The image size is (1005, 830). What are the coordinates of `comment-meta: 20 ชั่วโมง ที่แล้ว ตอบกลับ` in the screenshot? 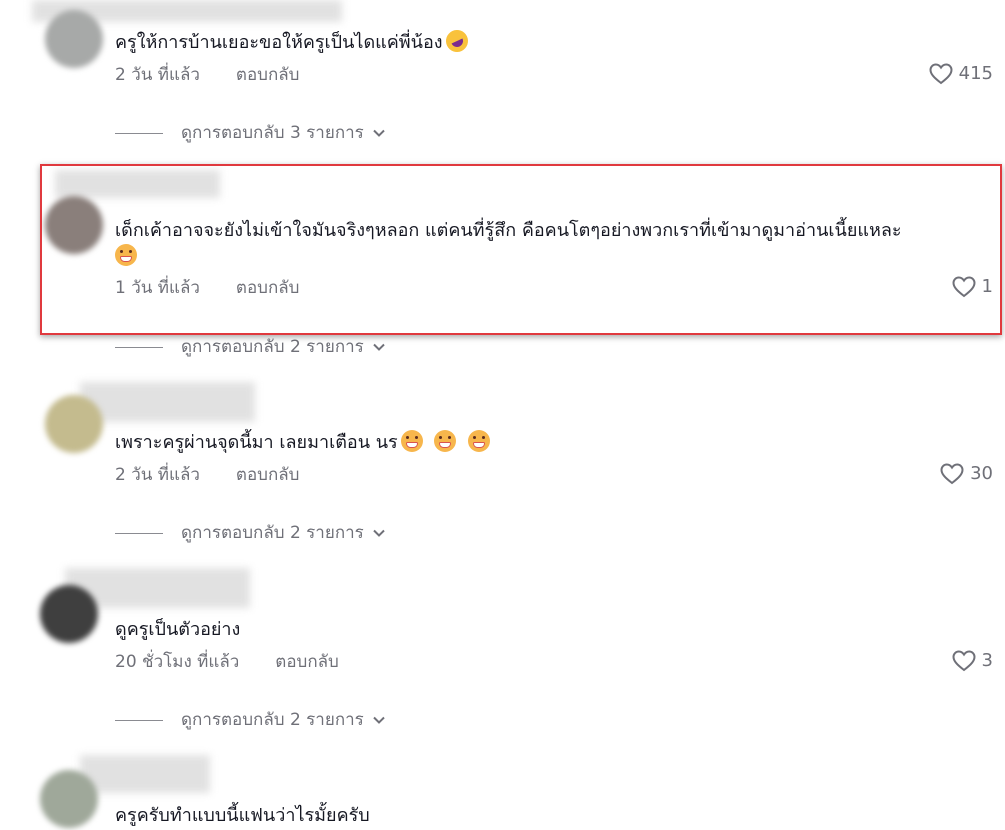 It's located at (227, 662).